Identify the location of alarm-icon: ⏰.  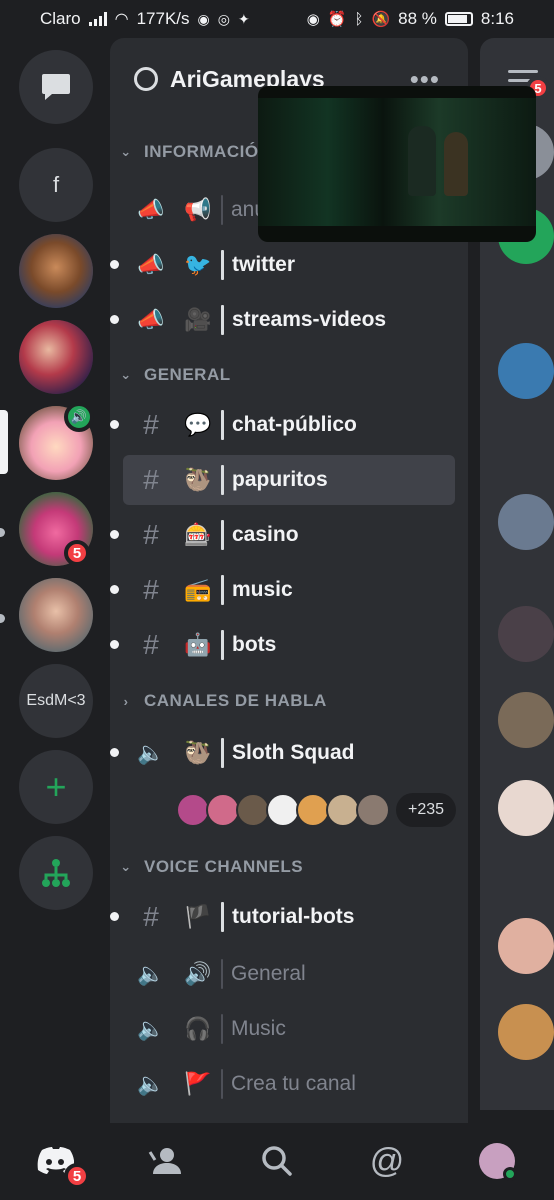
(337, 19).